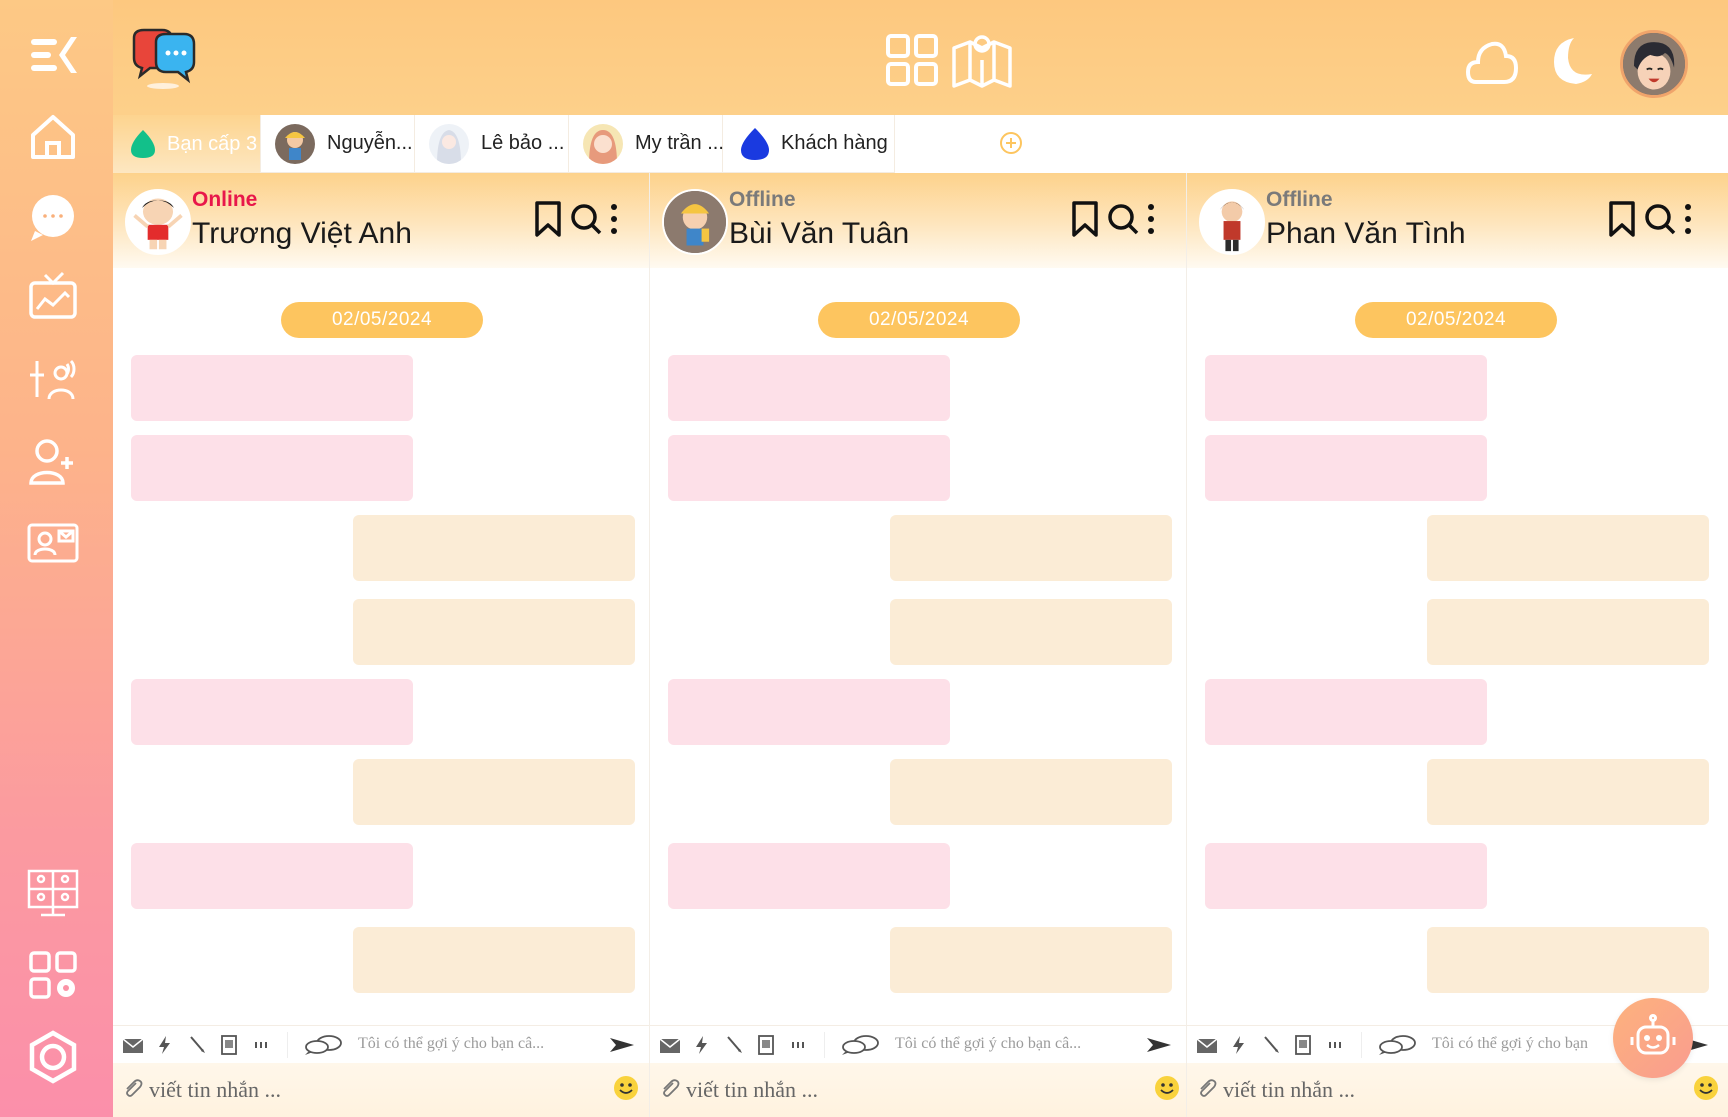  What do you see at coordinates (302, 233) in the screenshot?
I see `contact-name: Trương Việt Anh` at bounding box center [302, 233].